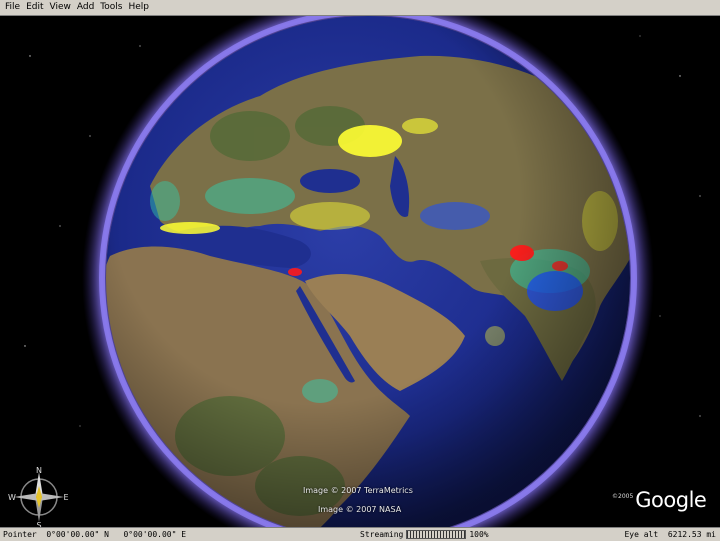  I want to click on eye-altitude: Eye alt 6212.53 mi, so click(670, 534).